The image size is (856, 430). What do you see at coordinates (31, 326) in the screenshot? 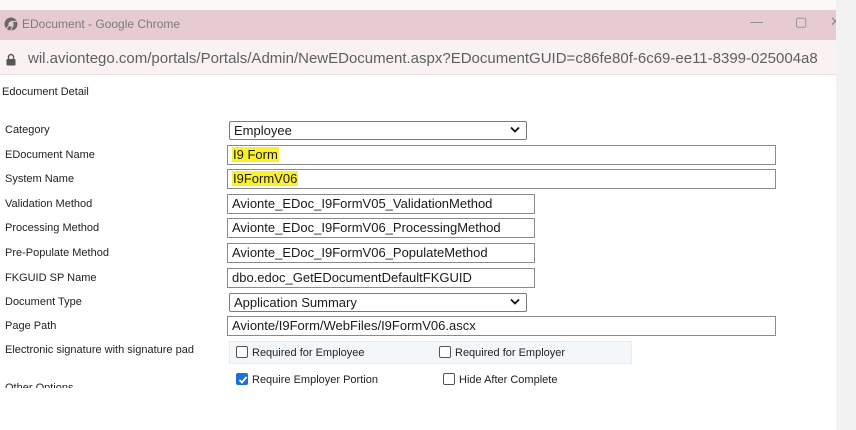
I see `label-page-path: Page Path` at bounding box center [31, 326].